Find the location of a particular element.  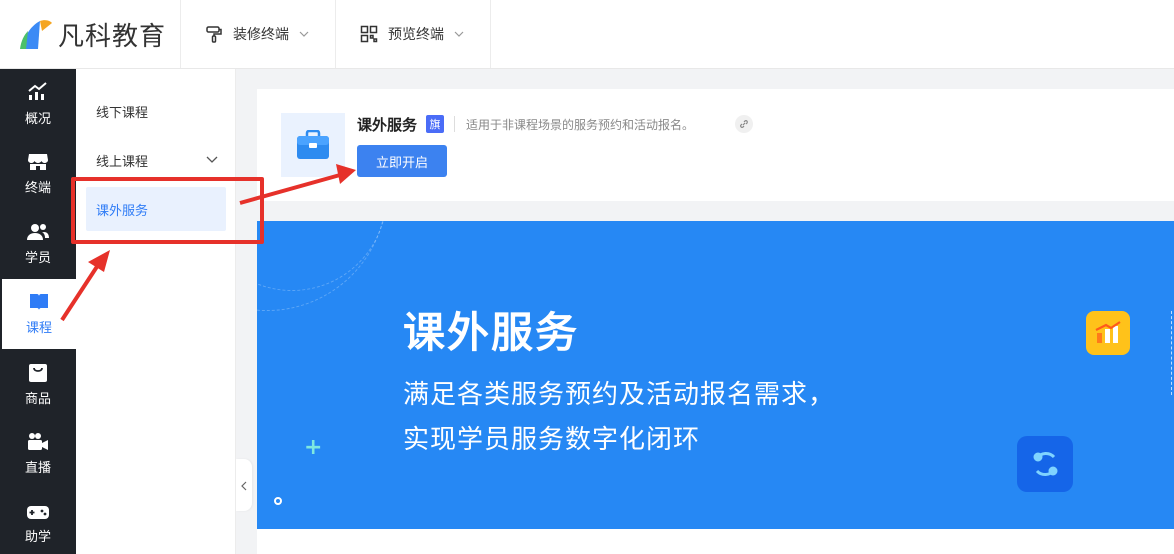

refresh-cycle-icon is located at coordinates (1045, 464).